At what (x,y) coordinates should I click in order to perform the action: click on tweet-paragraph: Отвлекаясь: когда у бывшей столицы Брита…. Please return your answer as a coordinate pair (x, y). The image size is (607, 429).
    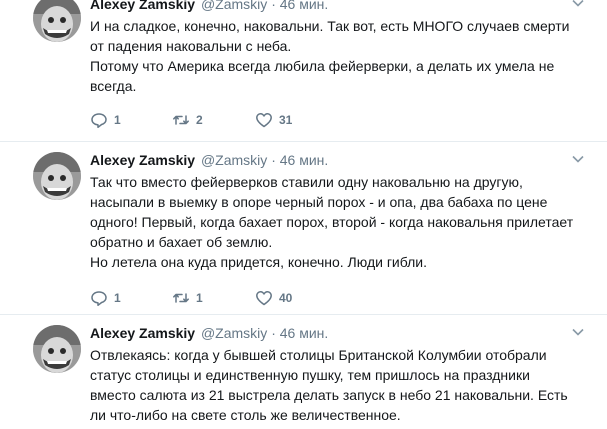
    Looking at the image, I should click on (329, 385).